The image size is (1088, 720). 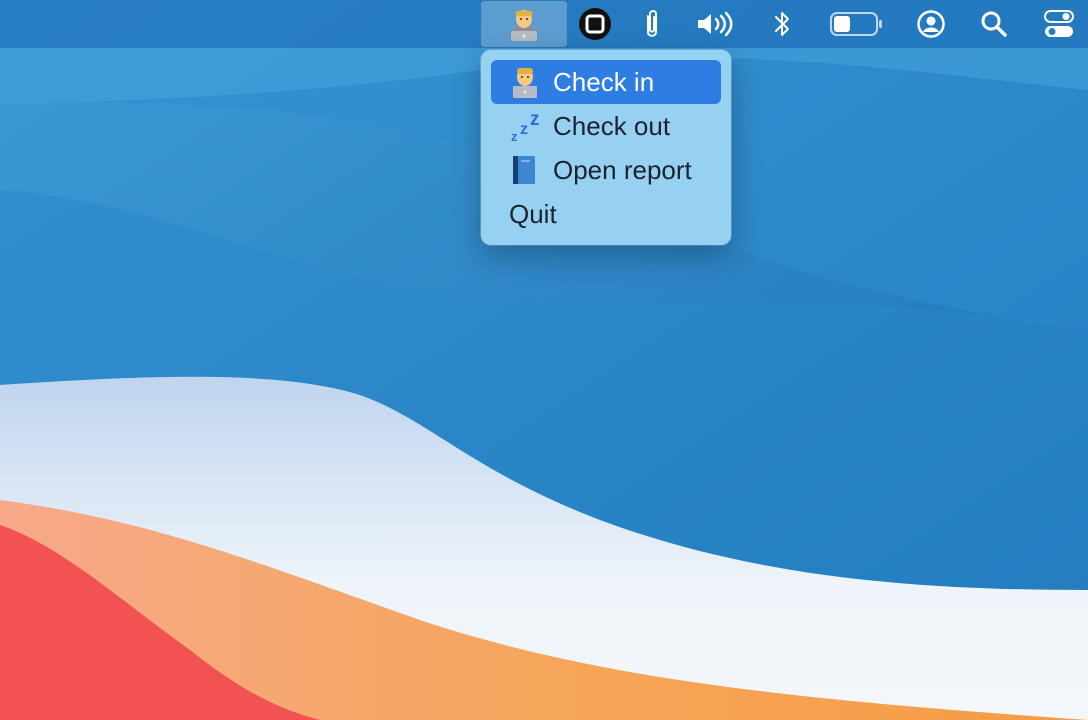 I want to click on battery-icon, so click(x=856, y=24).